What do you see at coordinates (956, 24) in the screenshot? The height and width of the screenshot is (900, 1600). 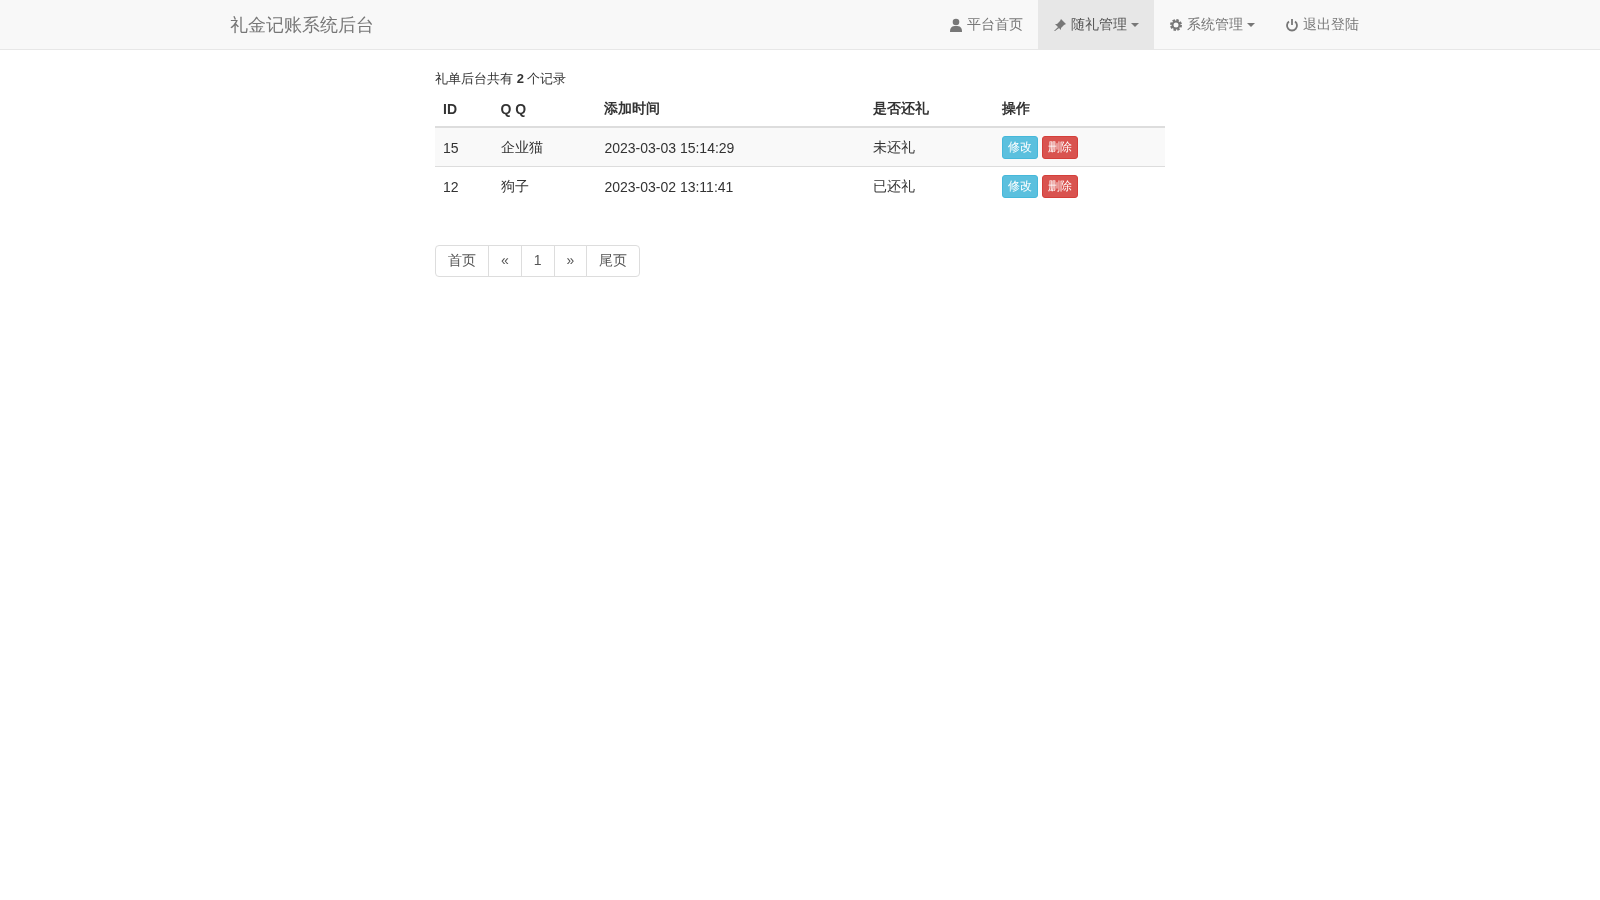 I see `user-icon` at bounding box center [956, 24].